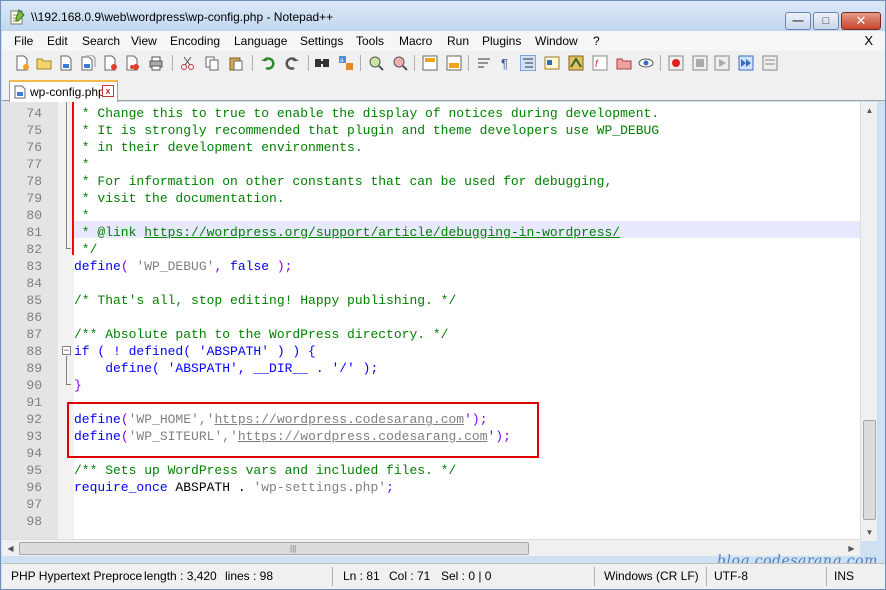  What do you see at coordinates (34, 317) in the screenshot?
I see `line-number: 86` at bounding box center [34, 317].